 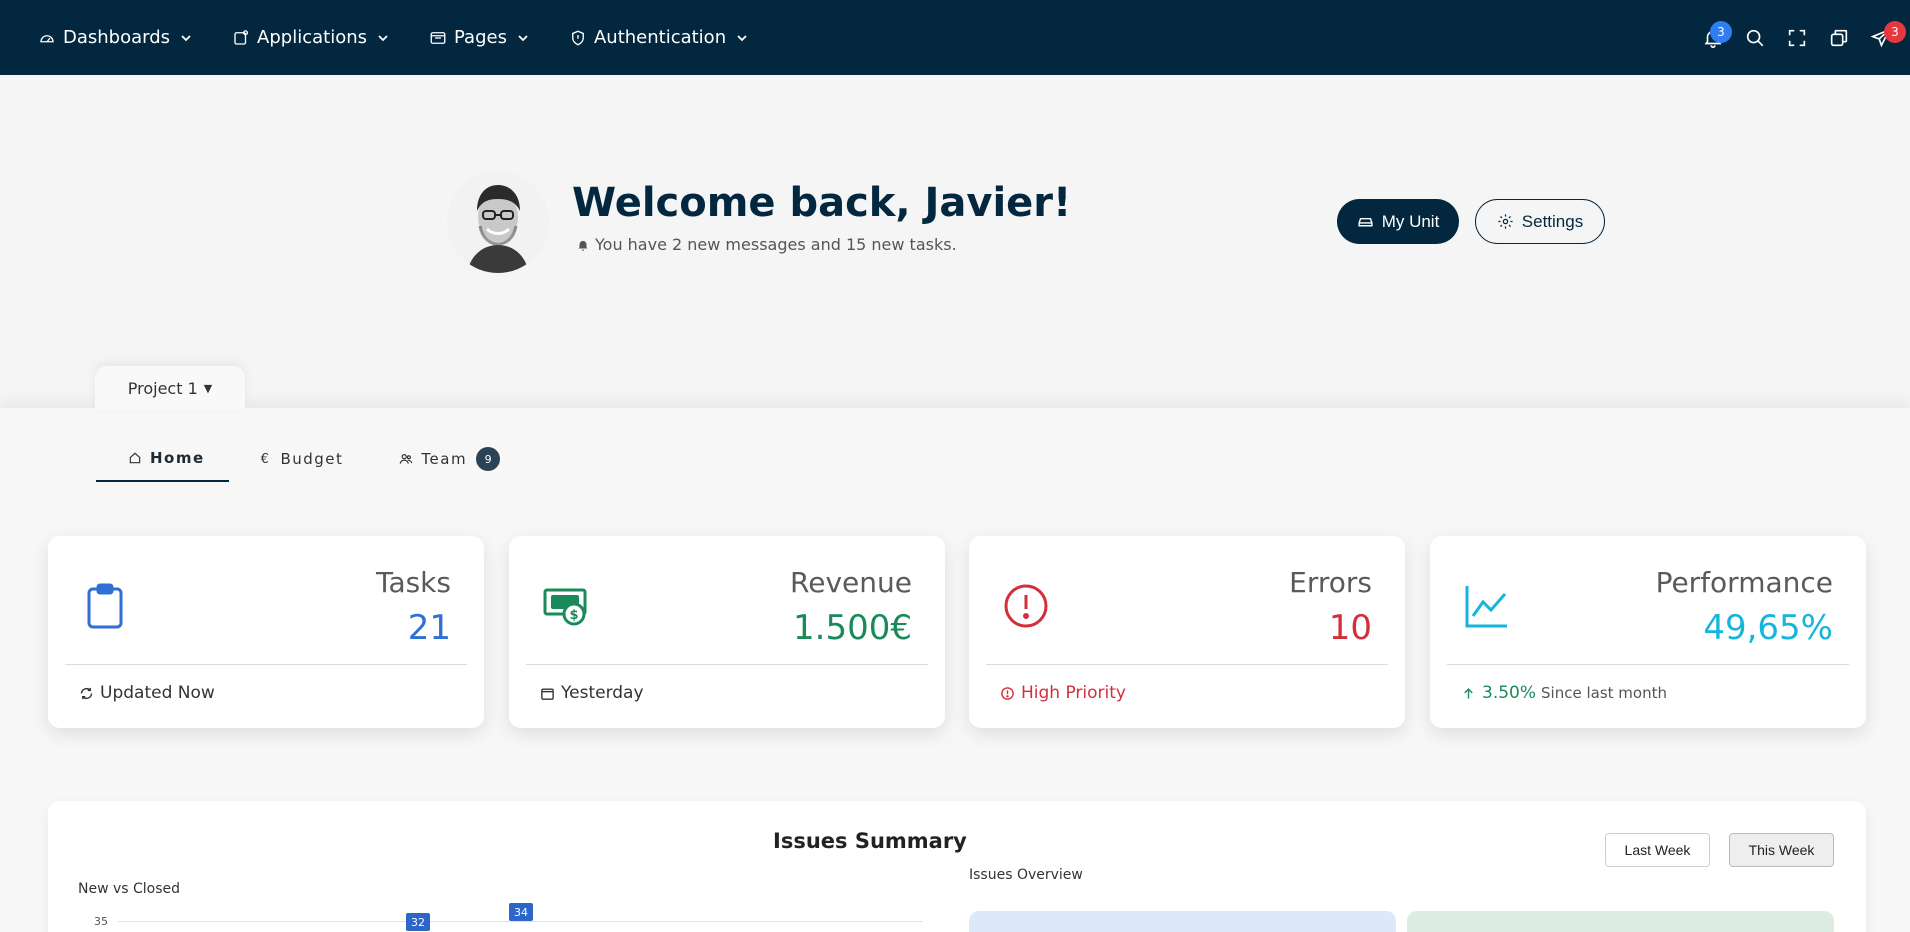 I want to click on avatar, so click(x=498, y=222).